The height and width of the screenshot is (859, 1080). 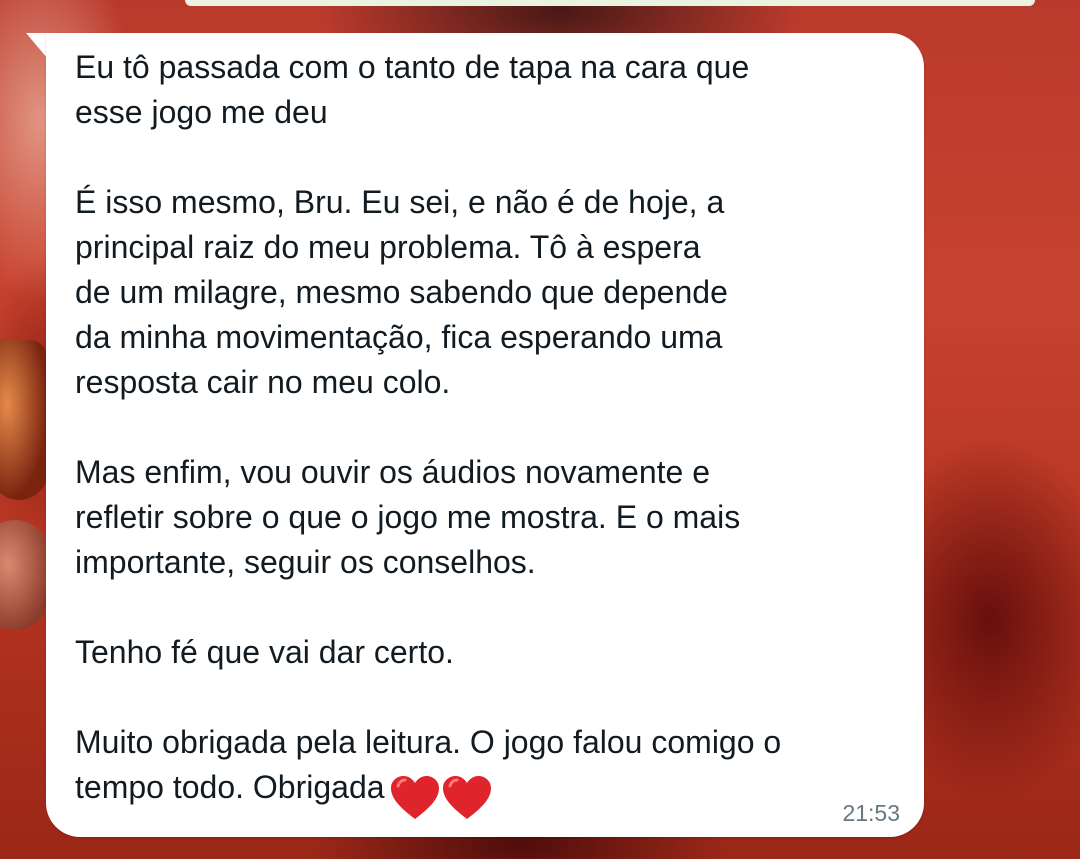 I want to click on wallpaper-goblet, so click(x=24, y=420).